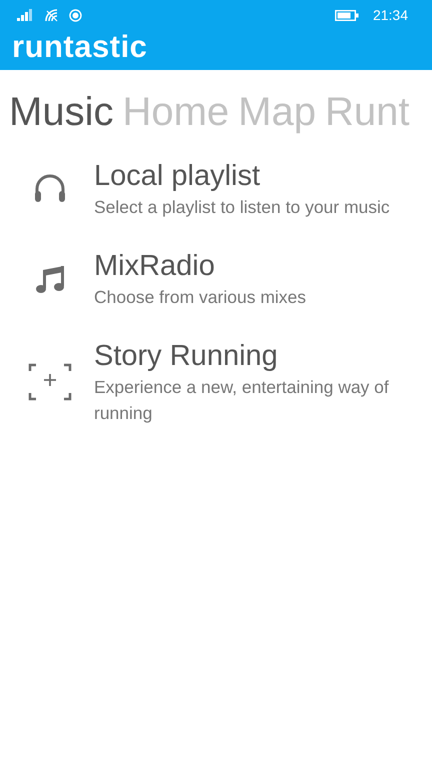 The height and width of the screenshot is (768, 432). I want to click on focus-frame-icon, so click(50, 382).